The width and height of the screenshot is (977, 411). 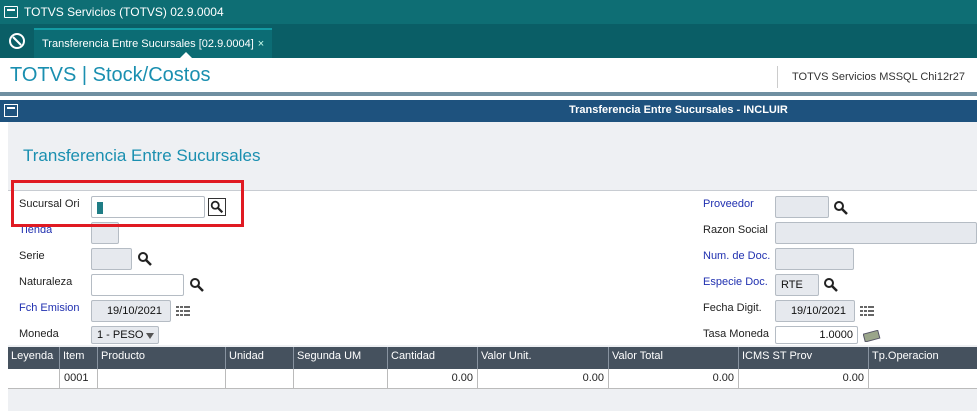 What do you see at coordinates (34, 379) in the screenshot?
I see `cell-leyenda` at bounding box center [34, 379].